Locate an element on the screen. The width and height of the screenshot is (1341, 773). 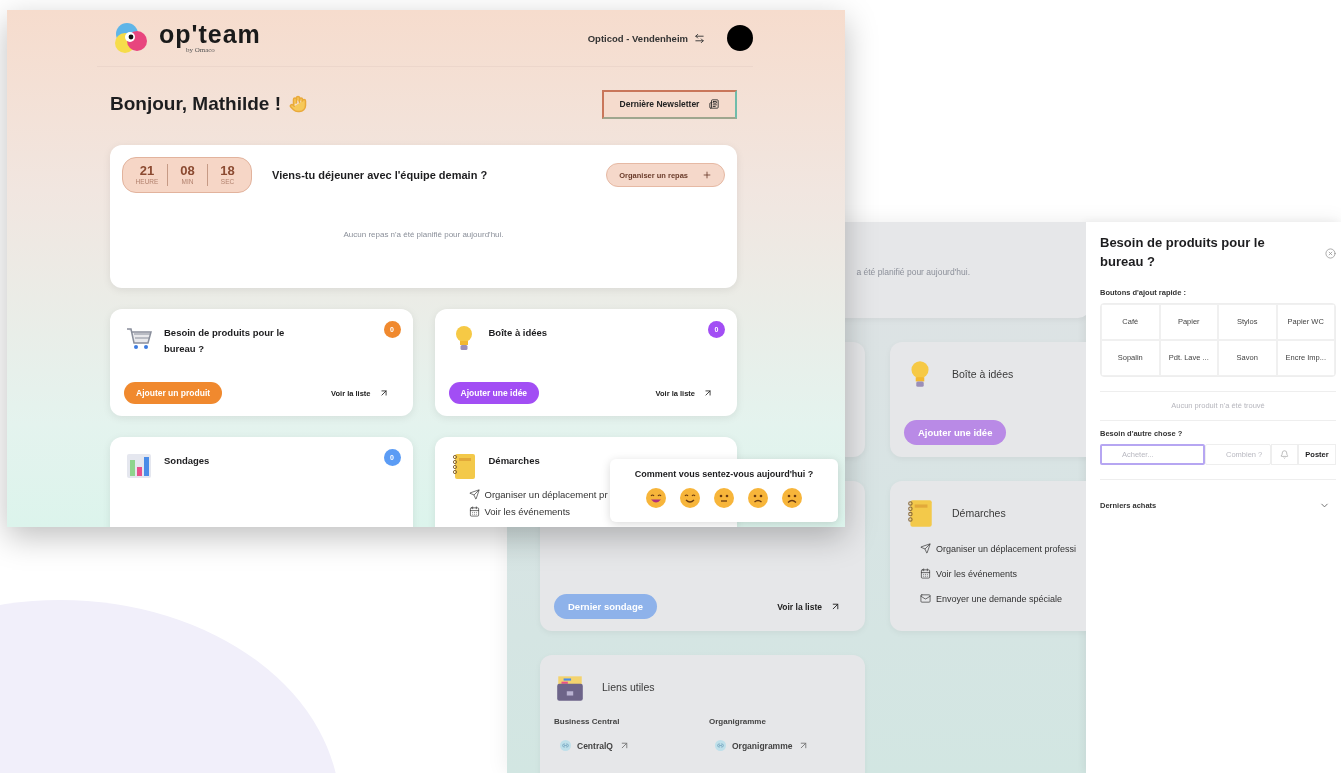
link-group-heading: Organigramme is located at coordinates (738, 721).